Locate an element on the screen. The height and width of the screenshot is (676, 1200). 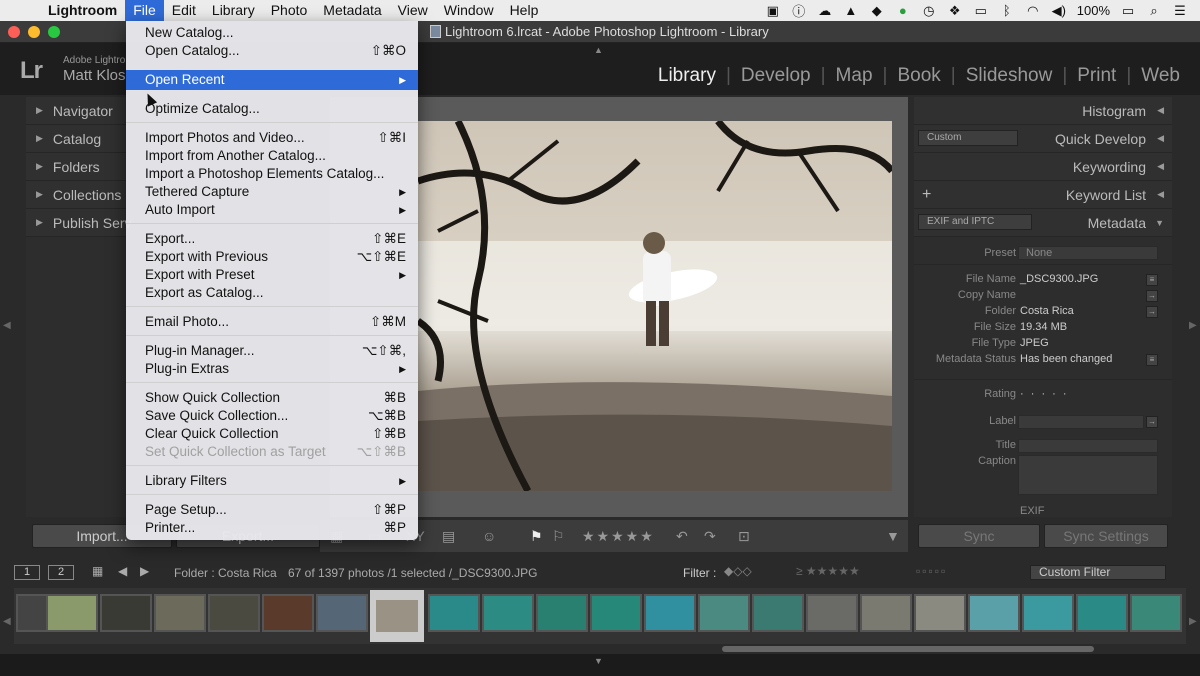
menubar-photo: Photo is located at coordinates (289, 10).